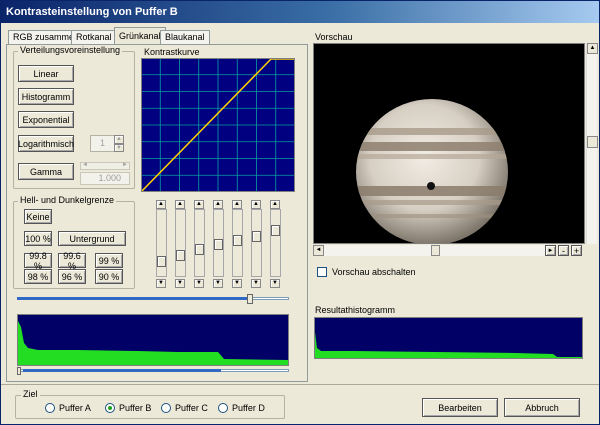  I want to click on limits-group-label: Hell- und Dunkelgrenze, so click(67, 200).